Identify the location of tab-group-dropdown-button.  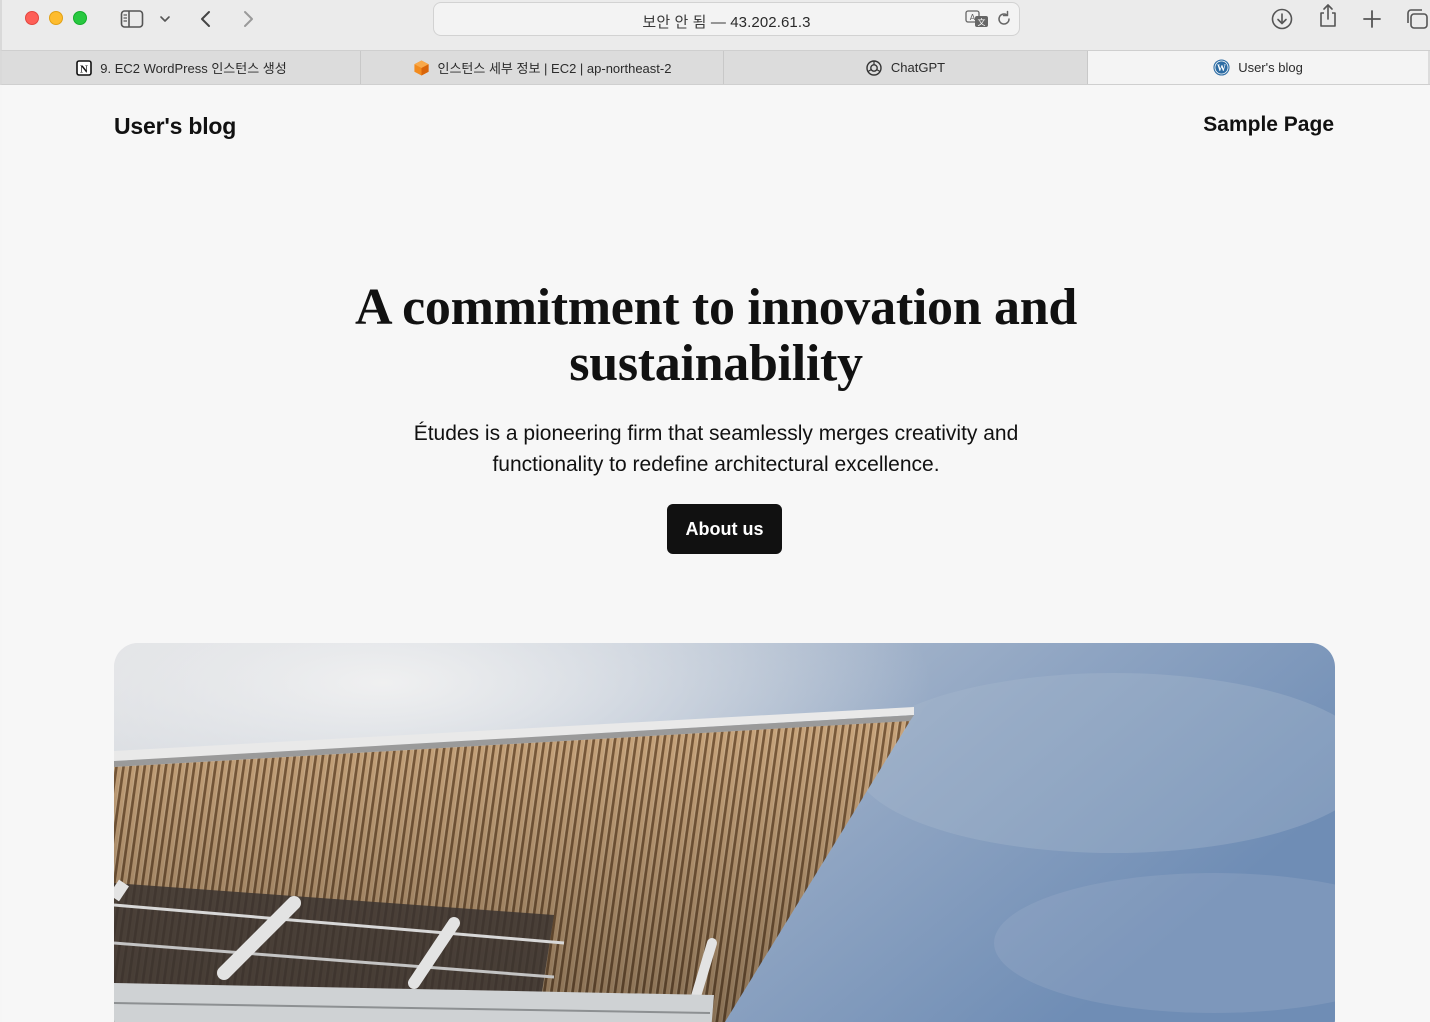
(165, 19).